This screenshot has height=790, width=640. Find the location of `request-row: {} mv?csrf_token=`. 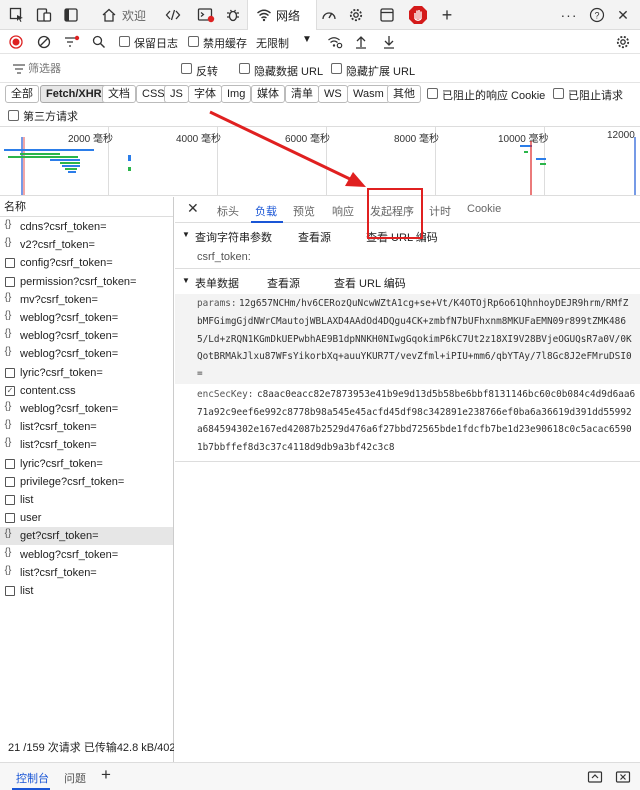

request-row: {} mv?csrf_token= is located at coordinates (86, 300).